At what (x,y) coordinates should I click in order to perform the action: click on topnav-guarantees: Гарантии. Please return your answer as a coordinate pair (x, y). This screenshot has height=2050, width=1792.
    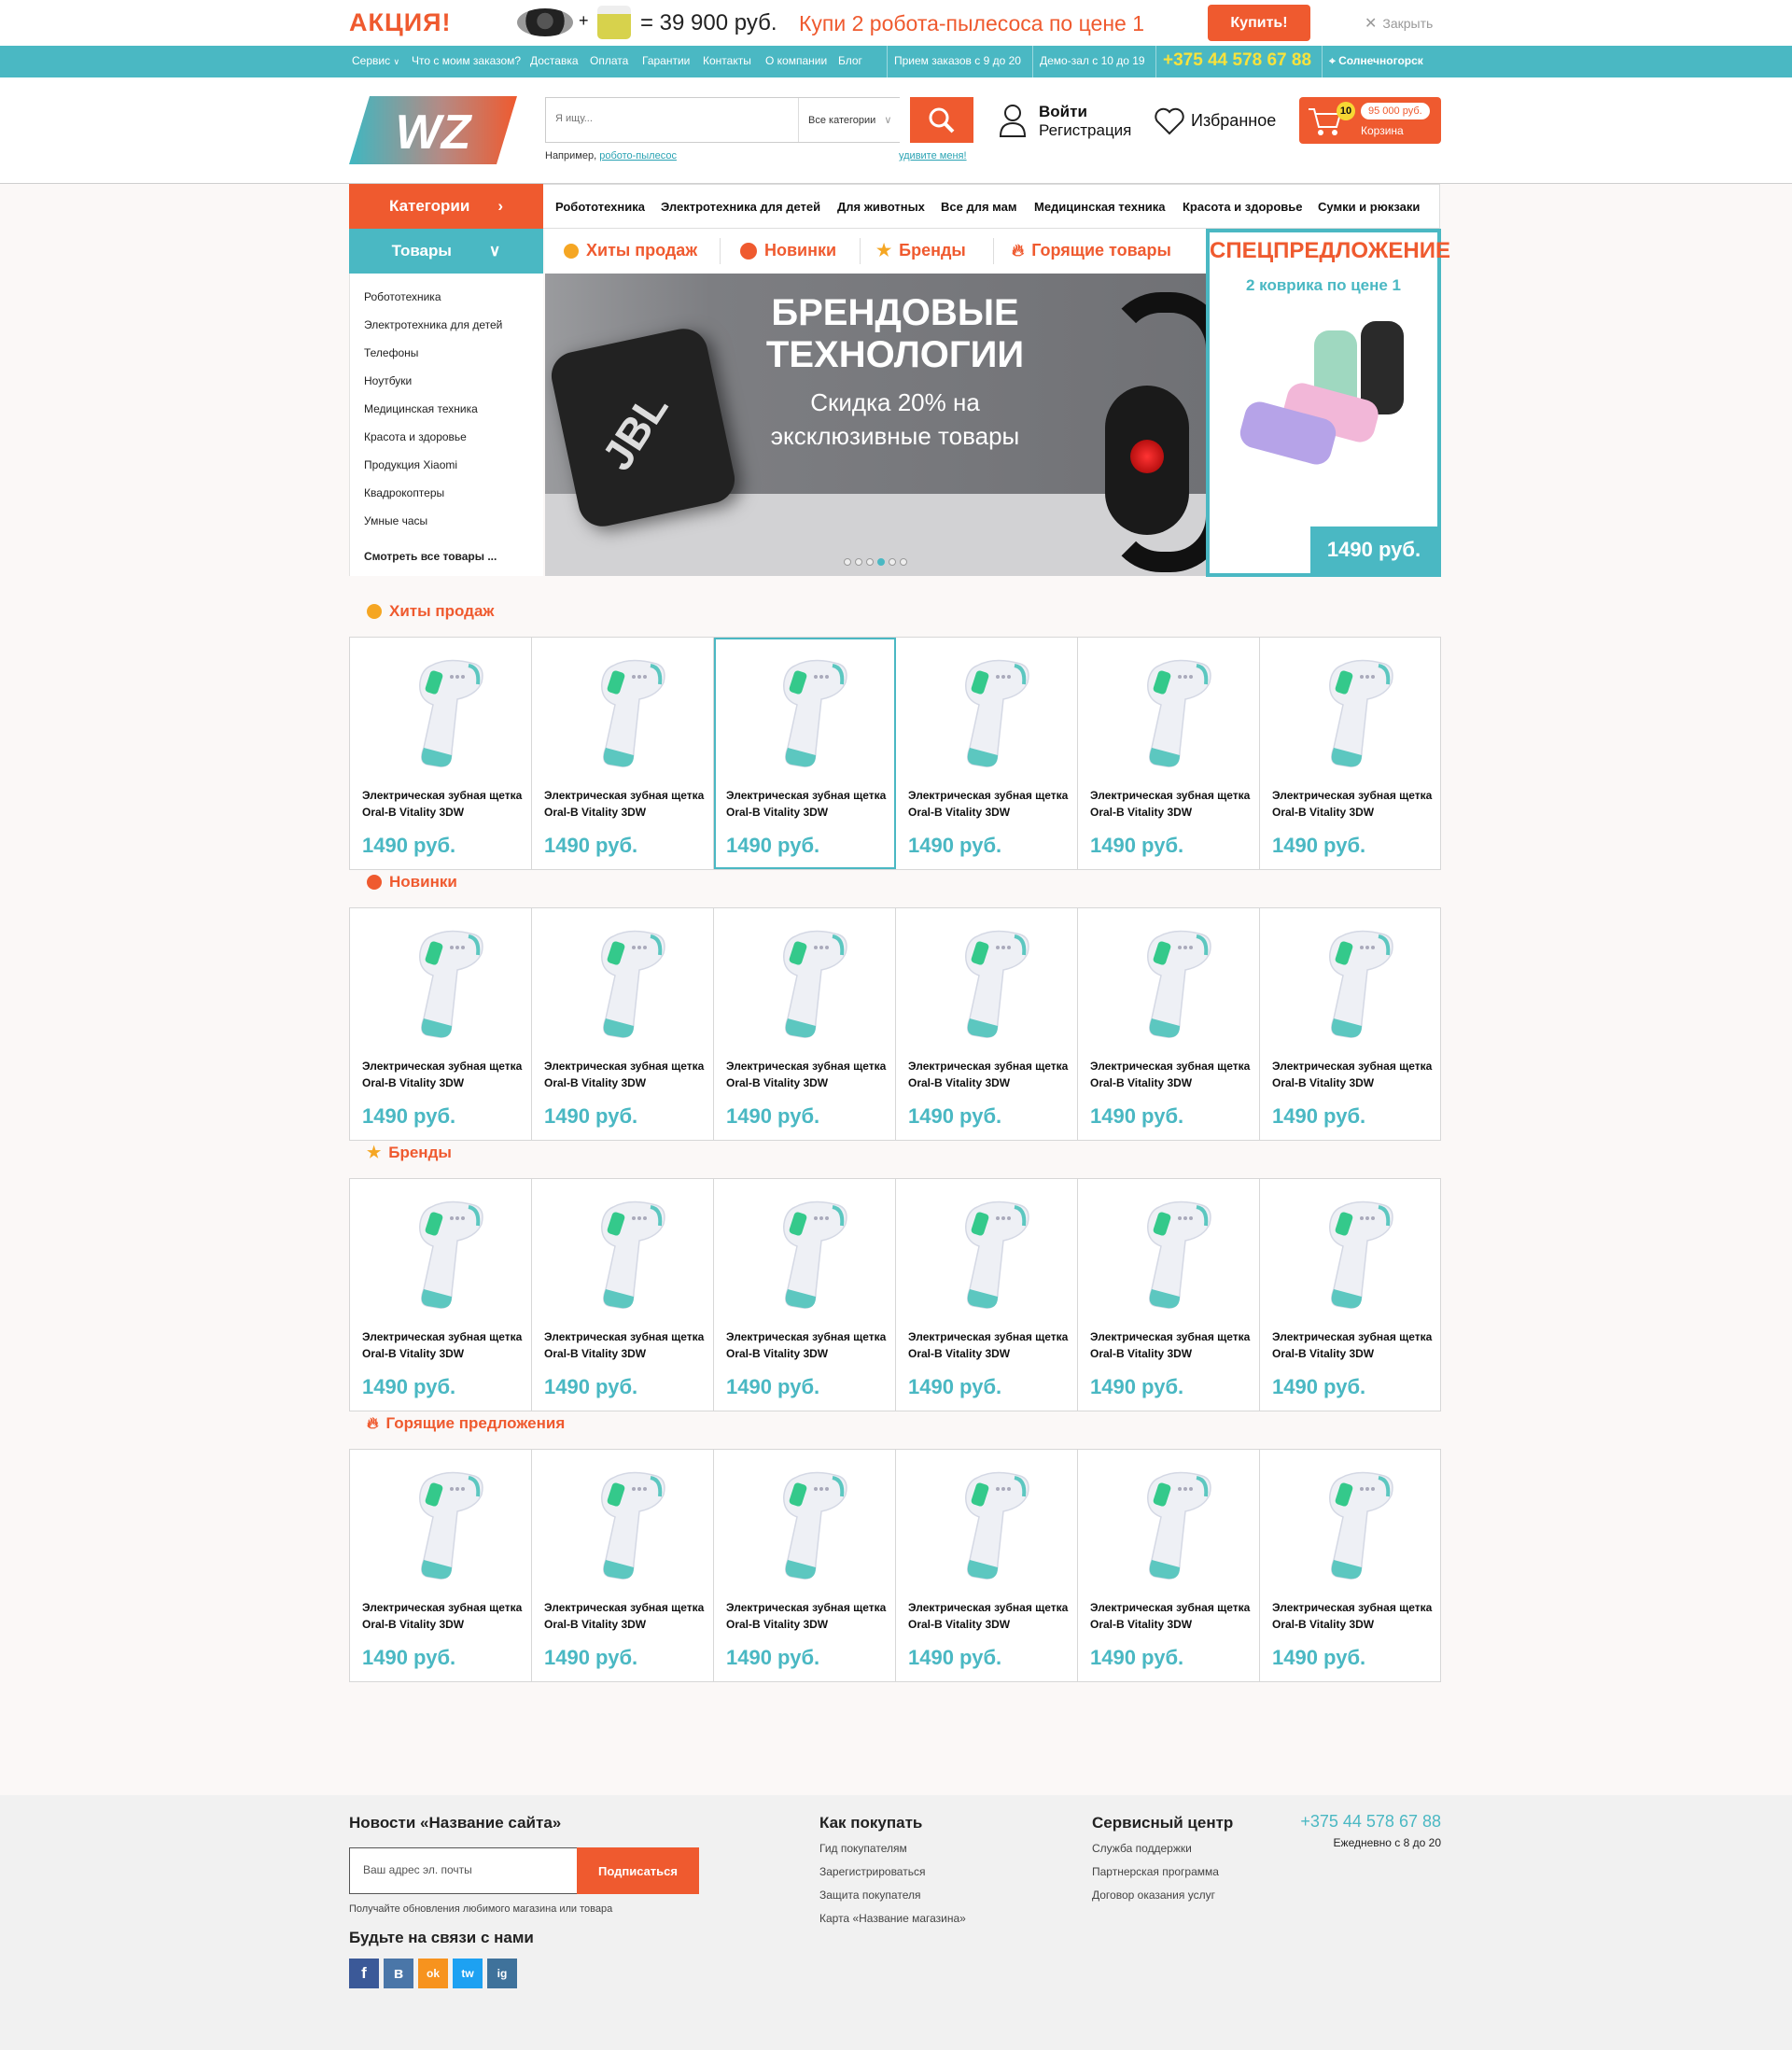
    Looking at the image, I should click on (666, 60).